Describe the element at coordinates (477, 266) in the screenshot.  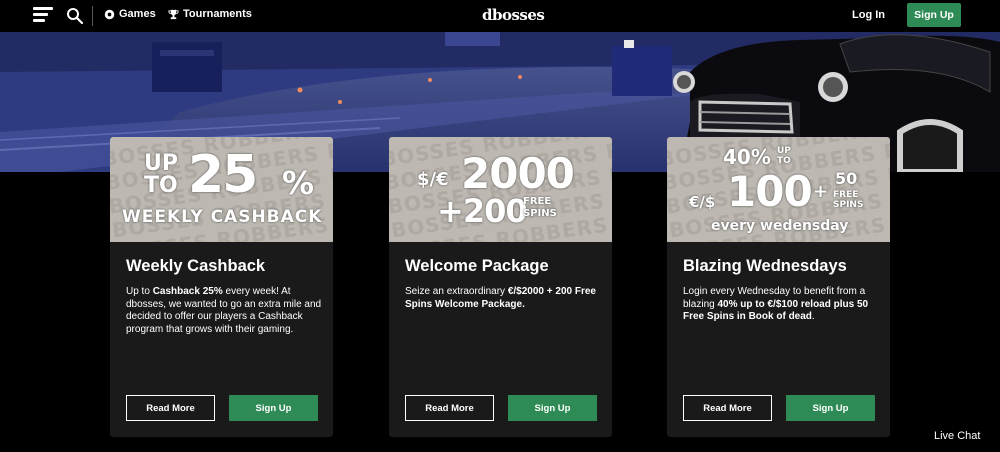
I see `card-title: Welcome Package` at that location.